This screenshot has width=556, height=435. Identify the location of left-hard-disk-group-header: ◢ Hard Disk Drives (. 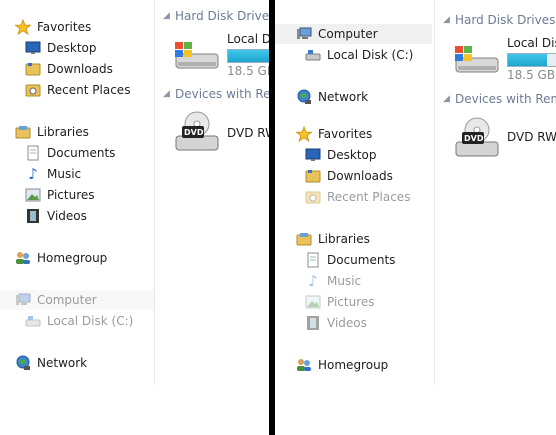
(216, 16).